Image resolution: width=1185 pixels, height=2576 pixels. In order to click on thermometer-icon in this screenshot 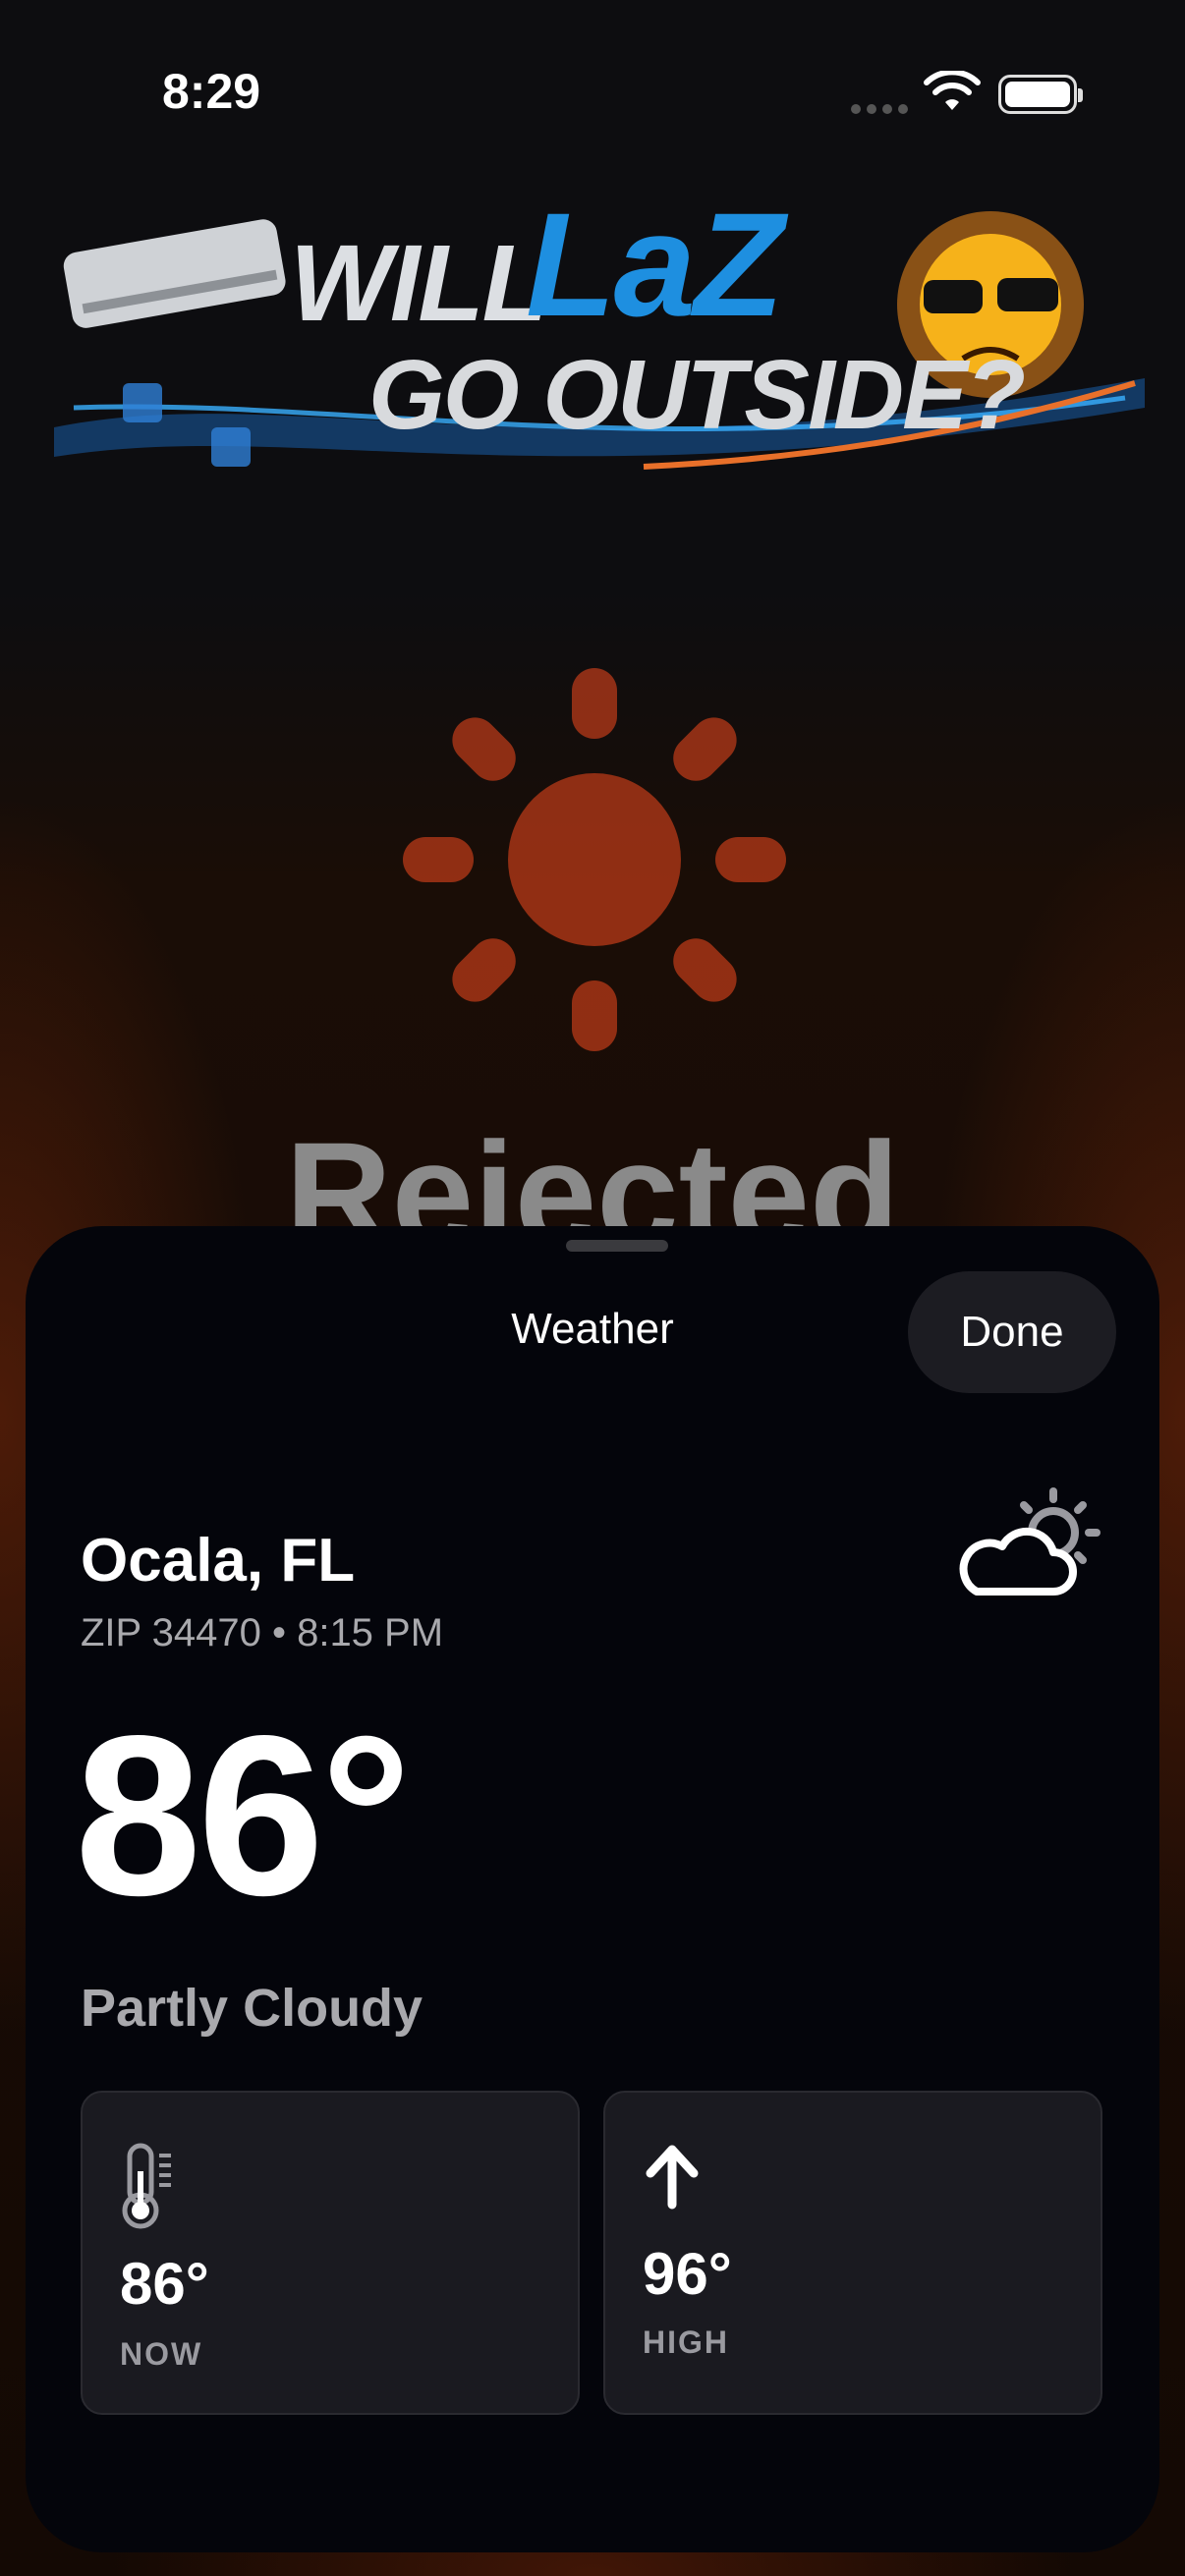, I will do `click(147, 2186)`.